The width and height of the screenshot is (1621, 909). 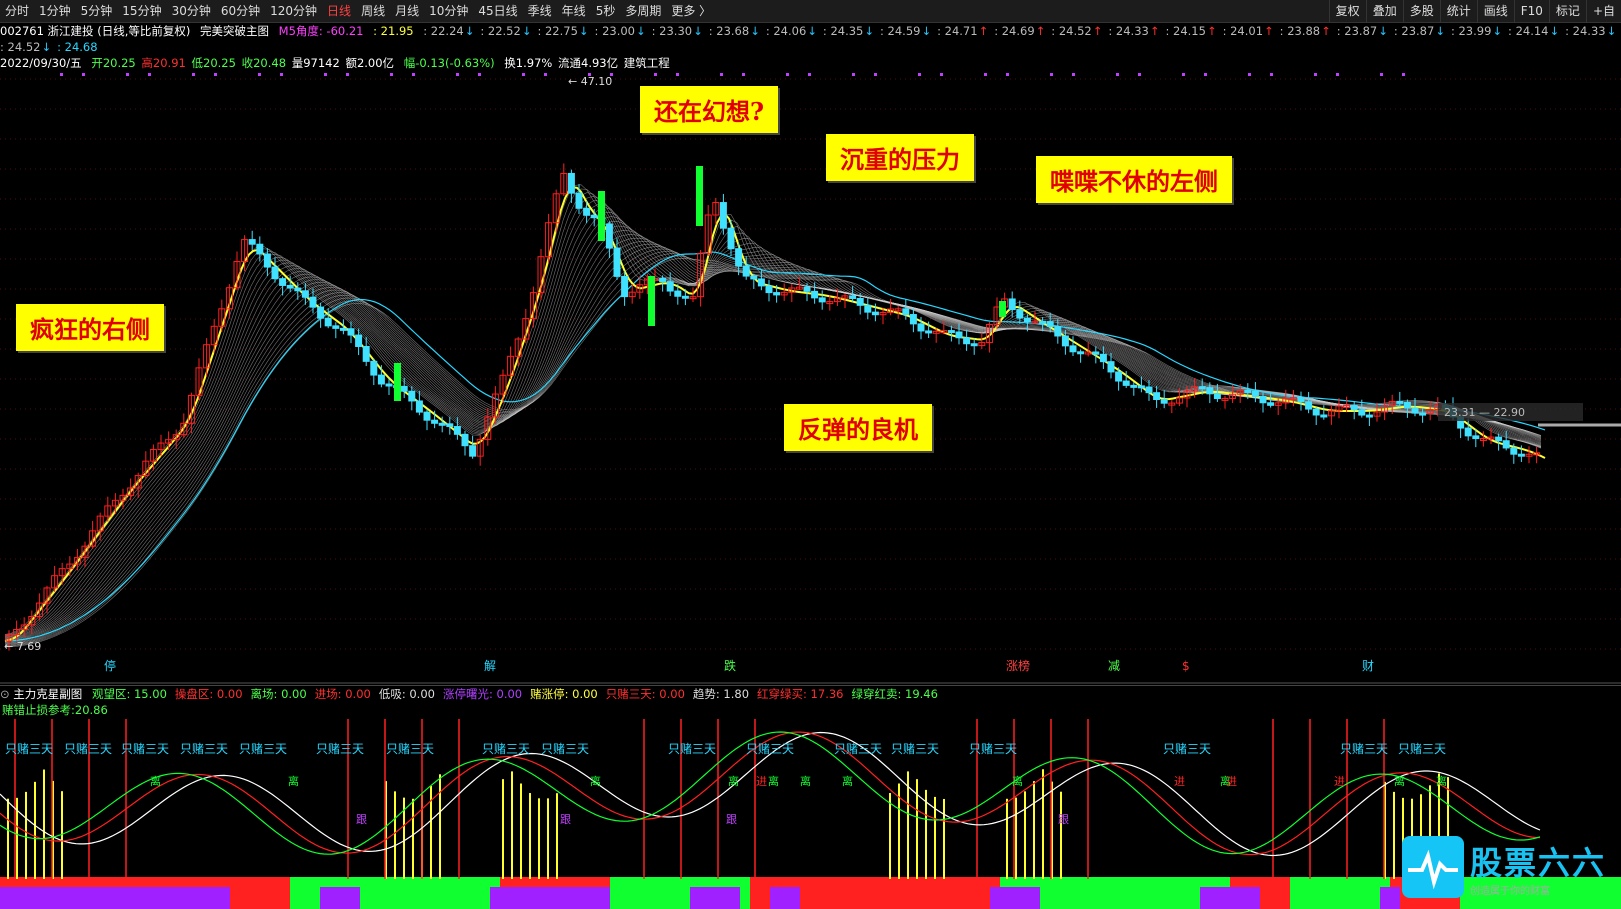 What do you see at coordinates (1484, 412) in the screenshot?
I see `band-label: 23.31 — 22.90` at bounding box center [1484, 412].